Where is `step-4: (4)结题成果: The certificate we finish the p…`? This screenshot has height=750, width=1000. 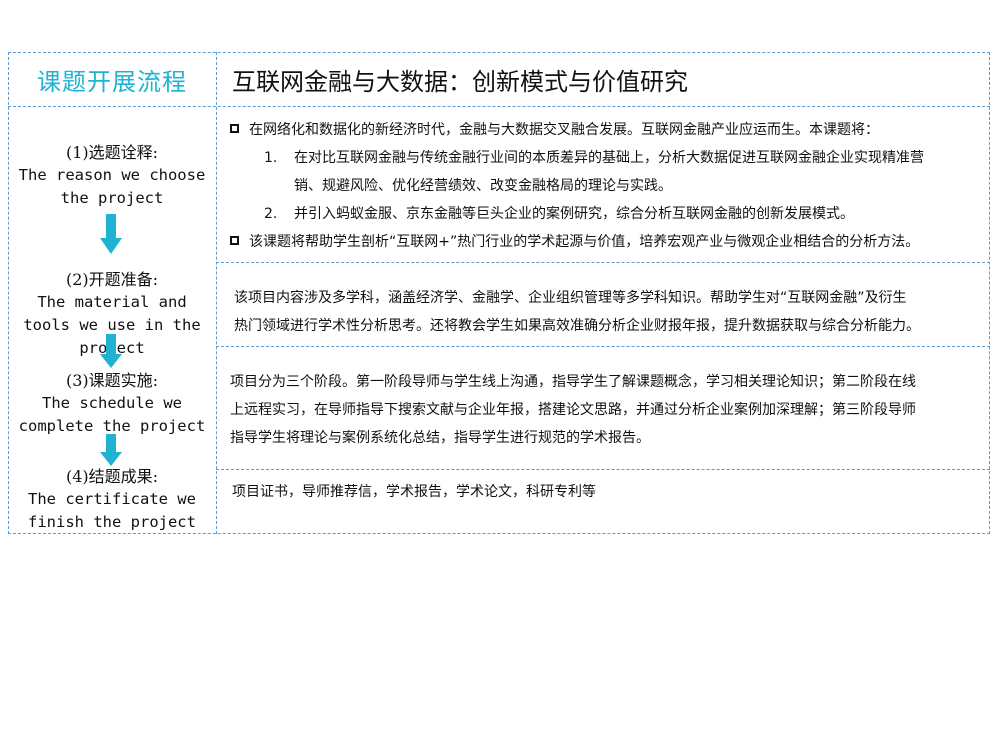
step-4: (4)结题成果: The certificate we finish the p… is located at coordinates (112, 499).